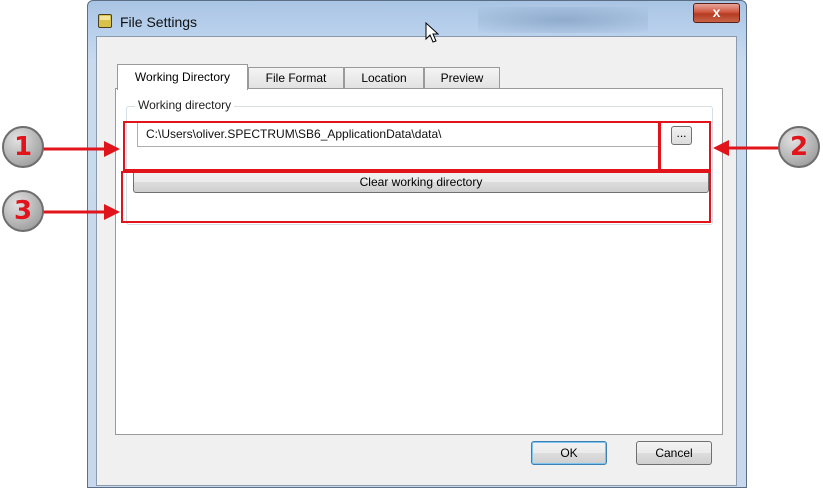 Image resolution: width=823 pixels, height=488 pixels. I want to click on callout-1: 1, so click(23, 147).